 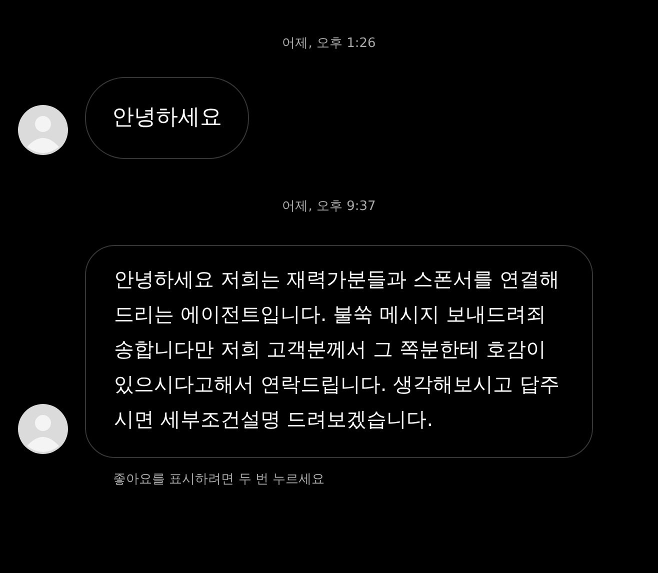 I want to click on message-bubble: 안녕하세요, so click(x=167, y=118).